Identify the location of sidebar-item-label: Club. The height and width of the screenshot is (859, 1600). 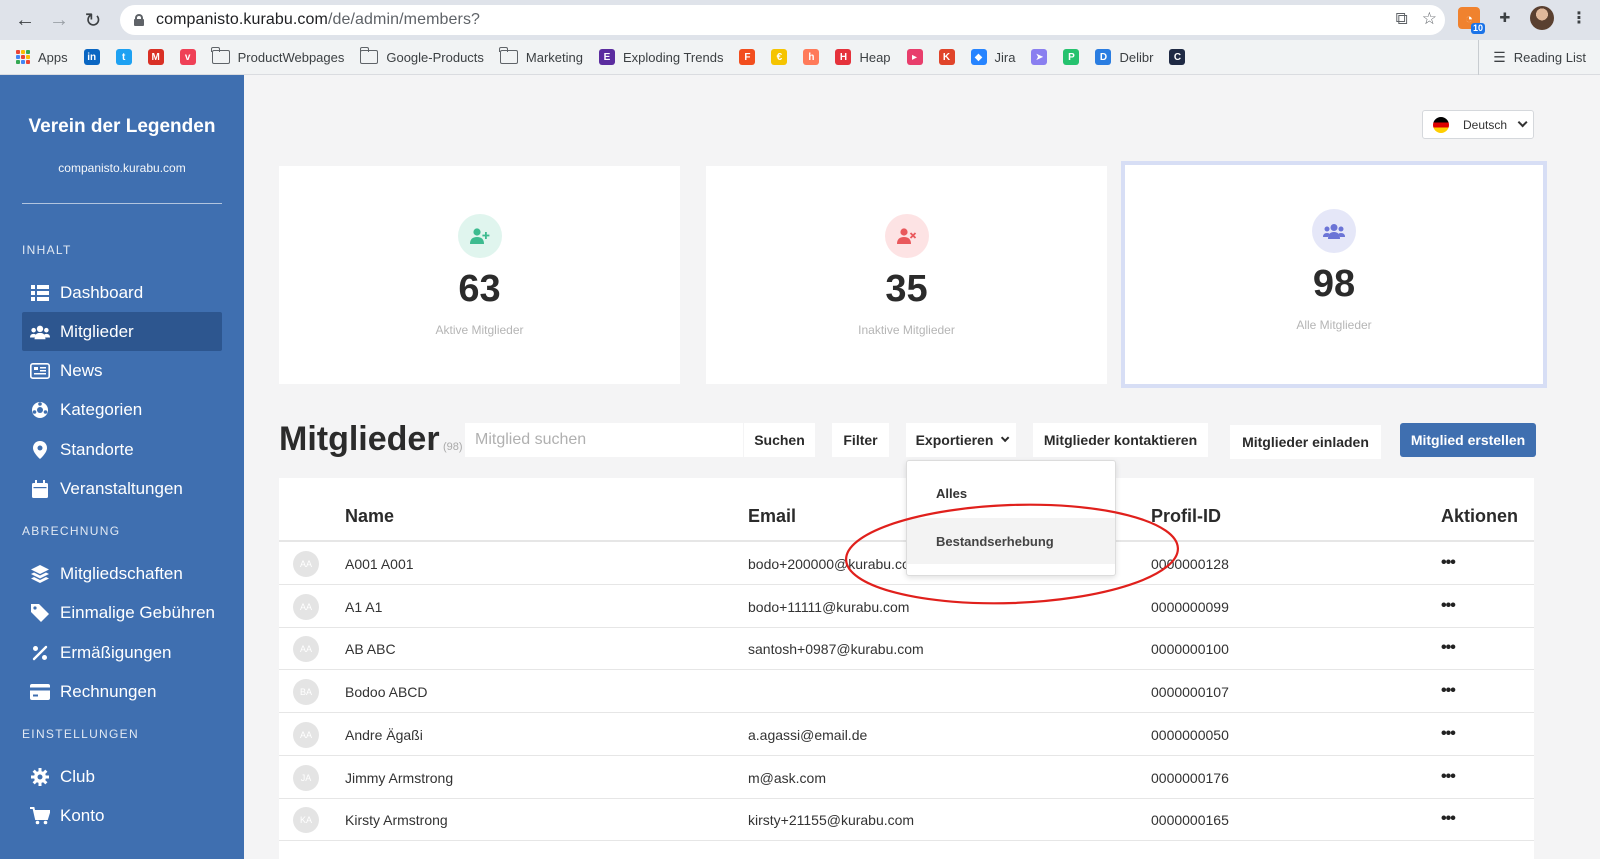
(77, 776).